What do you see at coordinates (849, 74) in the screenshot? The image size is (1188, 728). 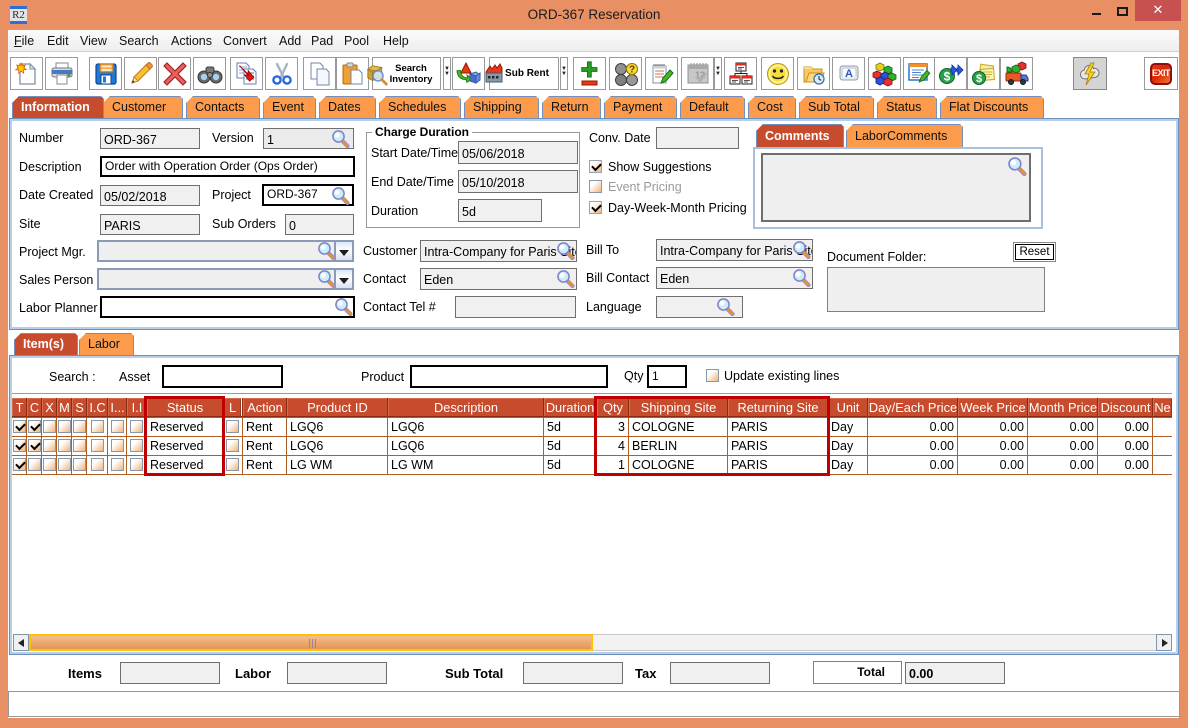 I see `svg-text: A` at bounding box center [849, 74].